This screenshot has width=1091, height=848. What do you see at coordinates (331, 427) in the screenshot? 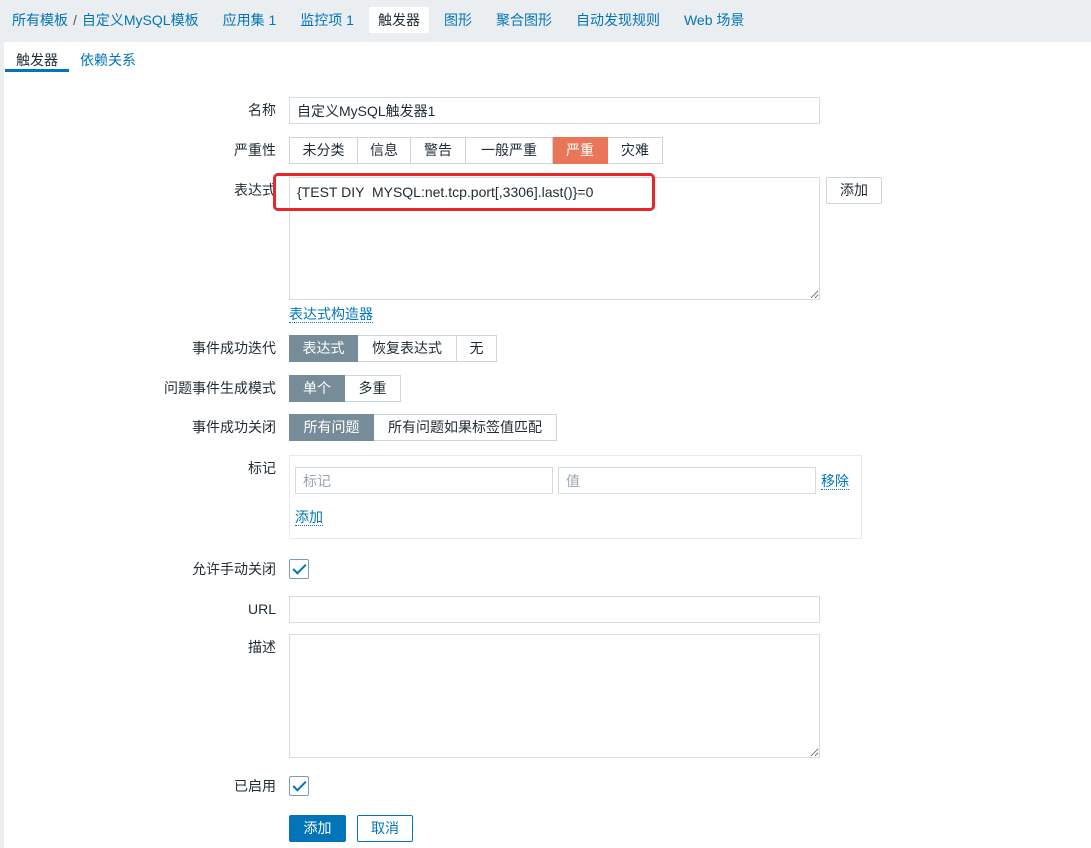
I see `closes-all-problems: 所有问题` at bounding box center [331, 427].